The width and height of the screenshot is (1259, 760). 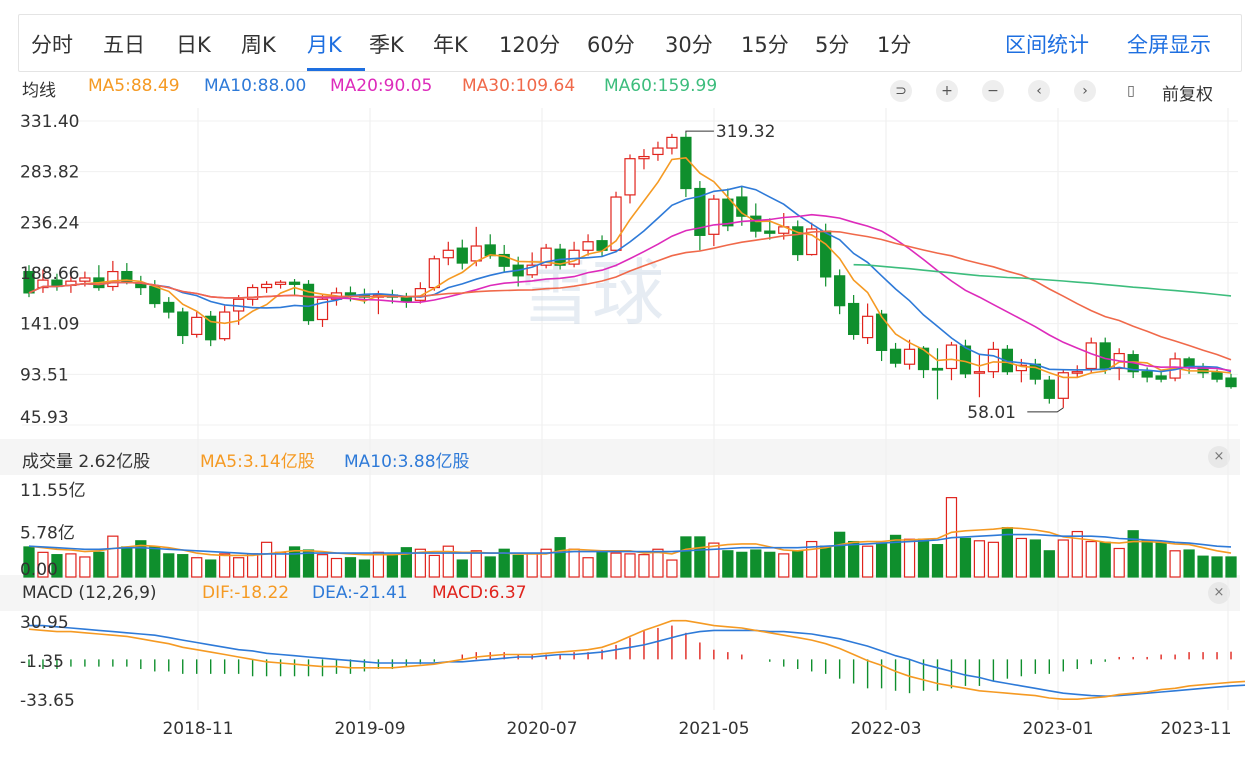 I want to click on high-annotation-leader, so click(x=699, y=132).